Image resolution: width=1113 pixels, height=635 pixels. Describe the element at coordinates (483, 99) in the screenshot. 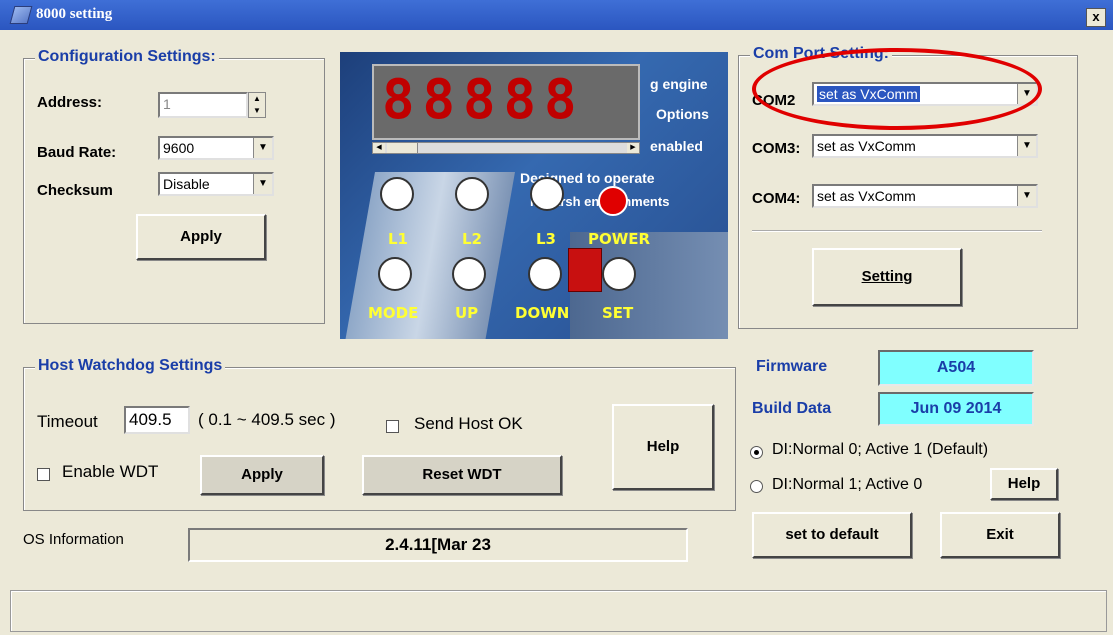

I see `segment-digits: 88888` at that location.